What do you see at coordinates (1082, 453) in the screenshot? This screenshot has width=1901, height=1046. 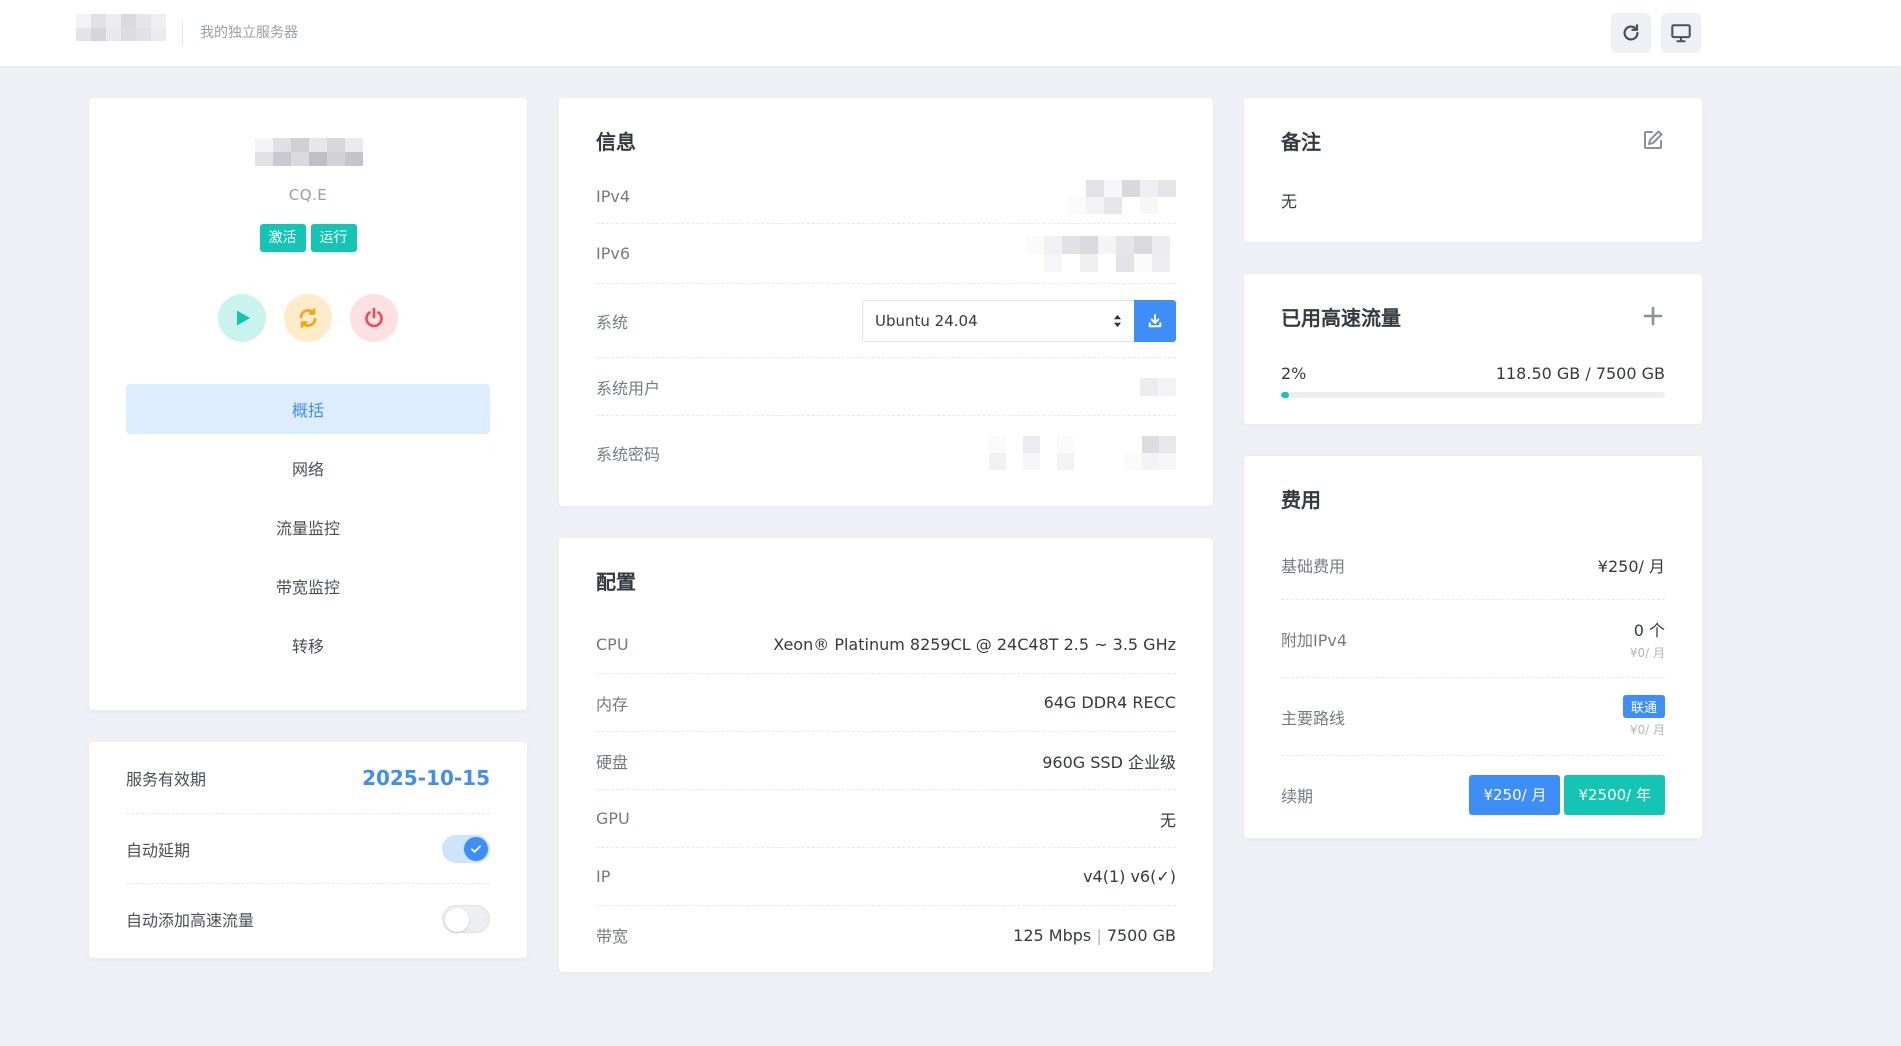 I see `system-password-redacted` at bounding box center [1082, 453].